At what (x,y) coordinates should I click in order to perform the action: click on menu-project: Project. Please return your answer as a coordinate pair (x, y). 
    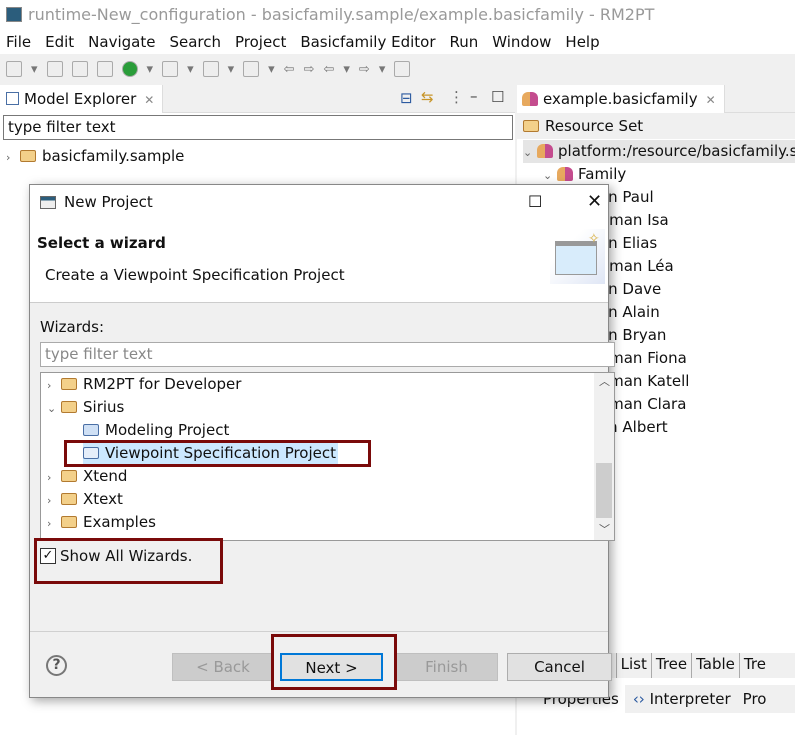
    Looking at the image, I should click on (260, 42).